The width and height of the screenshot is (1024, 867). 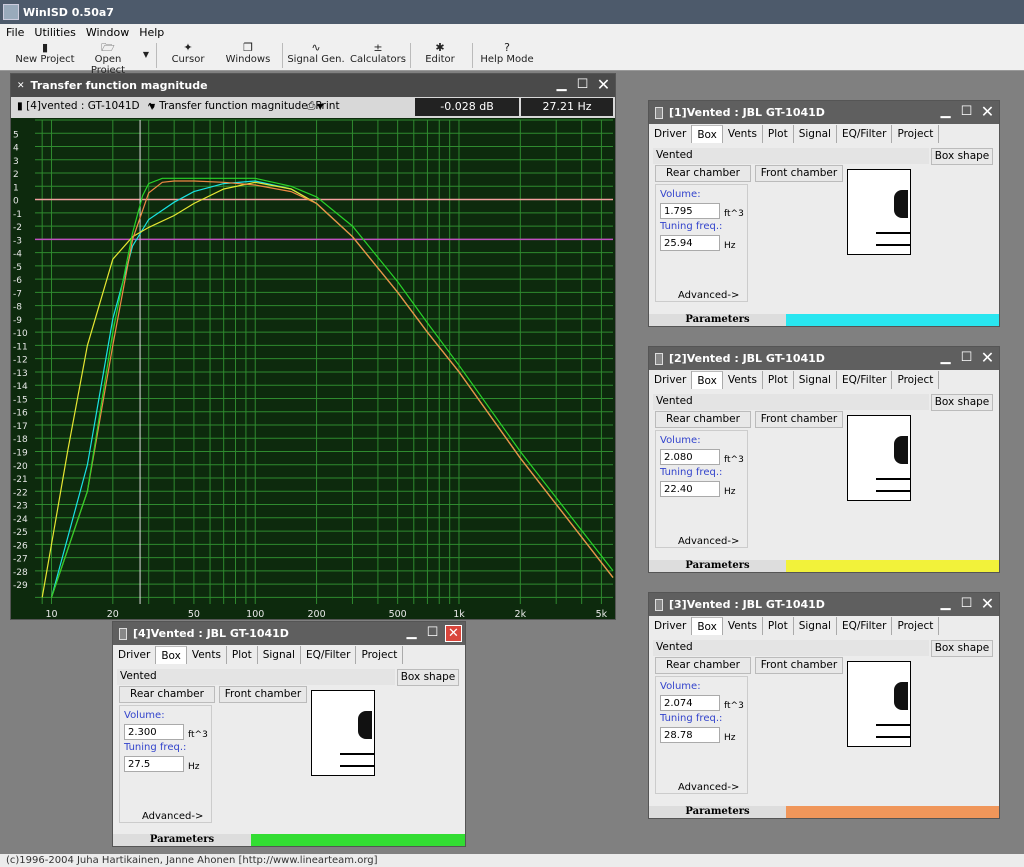 I want to click on project-select: ▮ [4]vented : GT-1041D ▼, so click(x=86, y=106).